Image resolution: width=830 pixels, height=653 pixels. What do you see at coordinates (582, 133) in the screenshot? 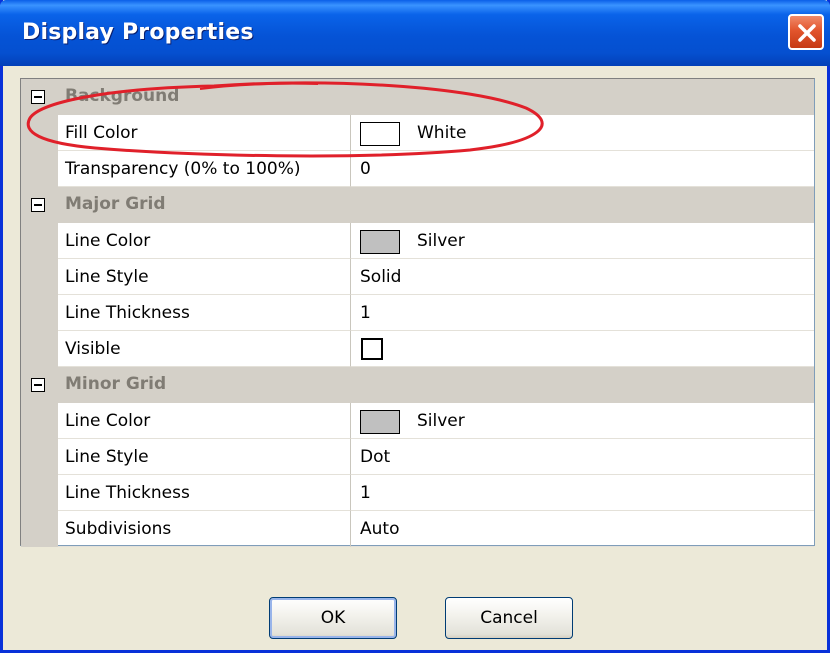
I see `property-value-fill-color: White` at bounding box center [582, 133].